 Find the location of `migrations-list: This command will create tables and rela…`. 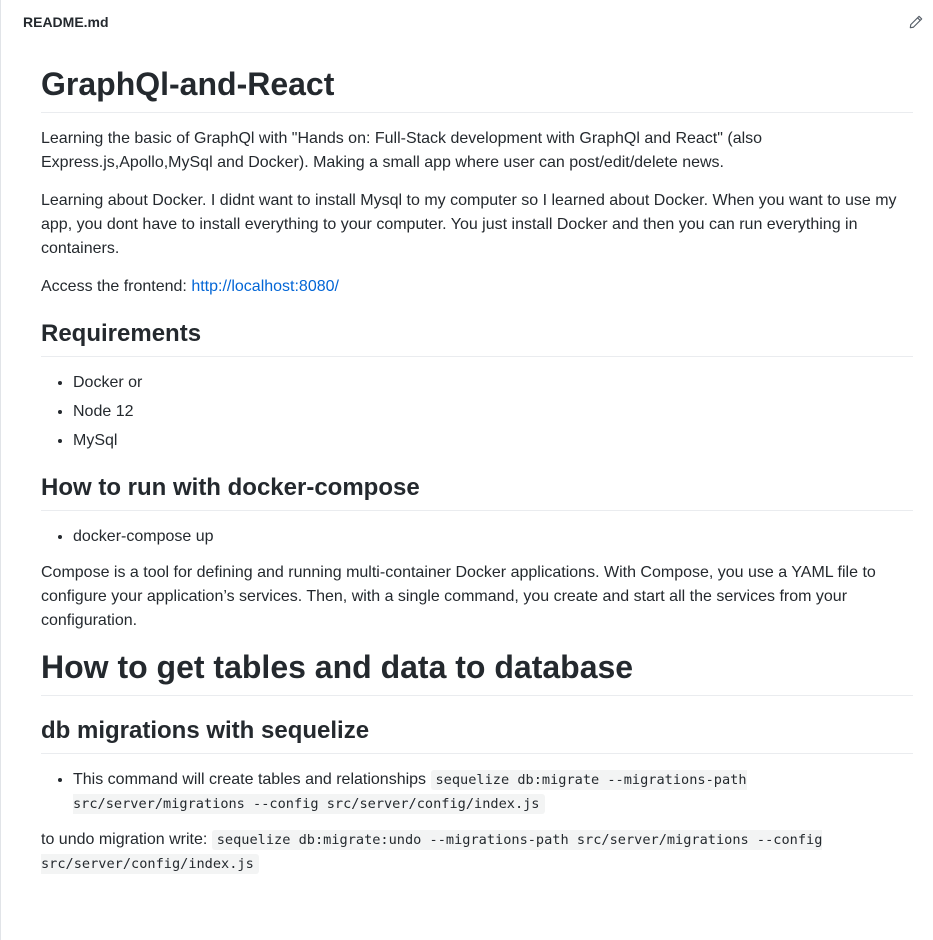

migrations-list: This command will create tables and rela… is located at coordinates (477, 792).